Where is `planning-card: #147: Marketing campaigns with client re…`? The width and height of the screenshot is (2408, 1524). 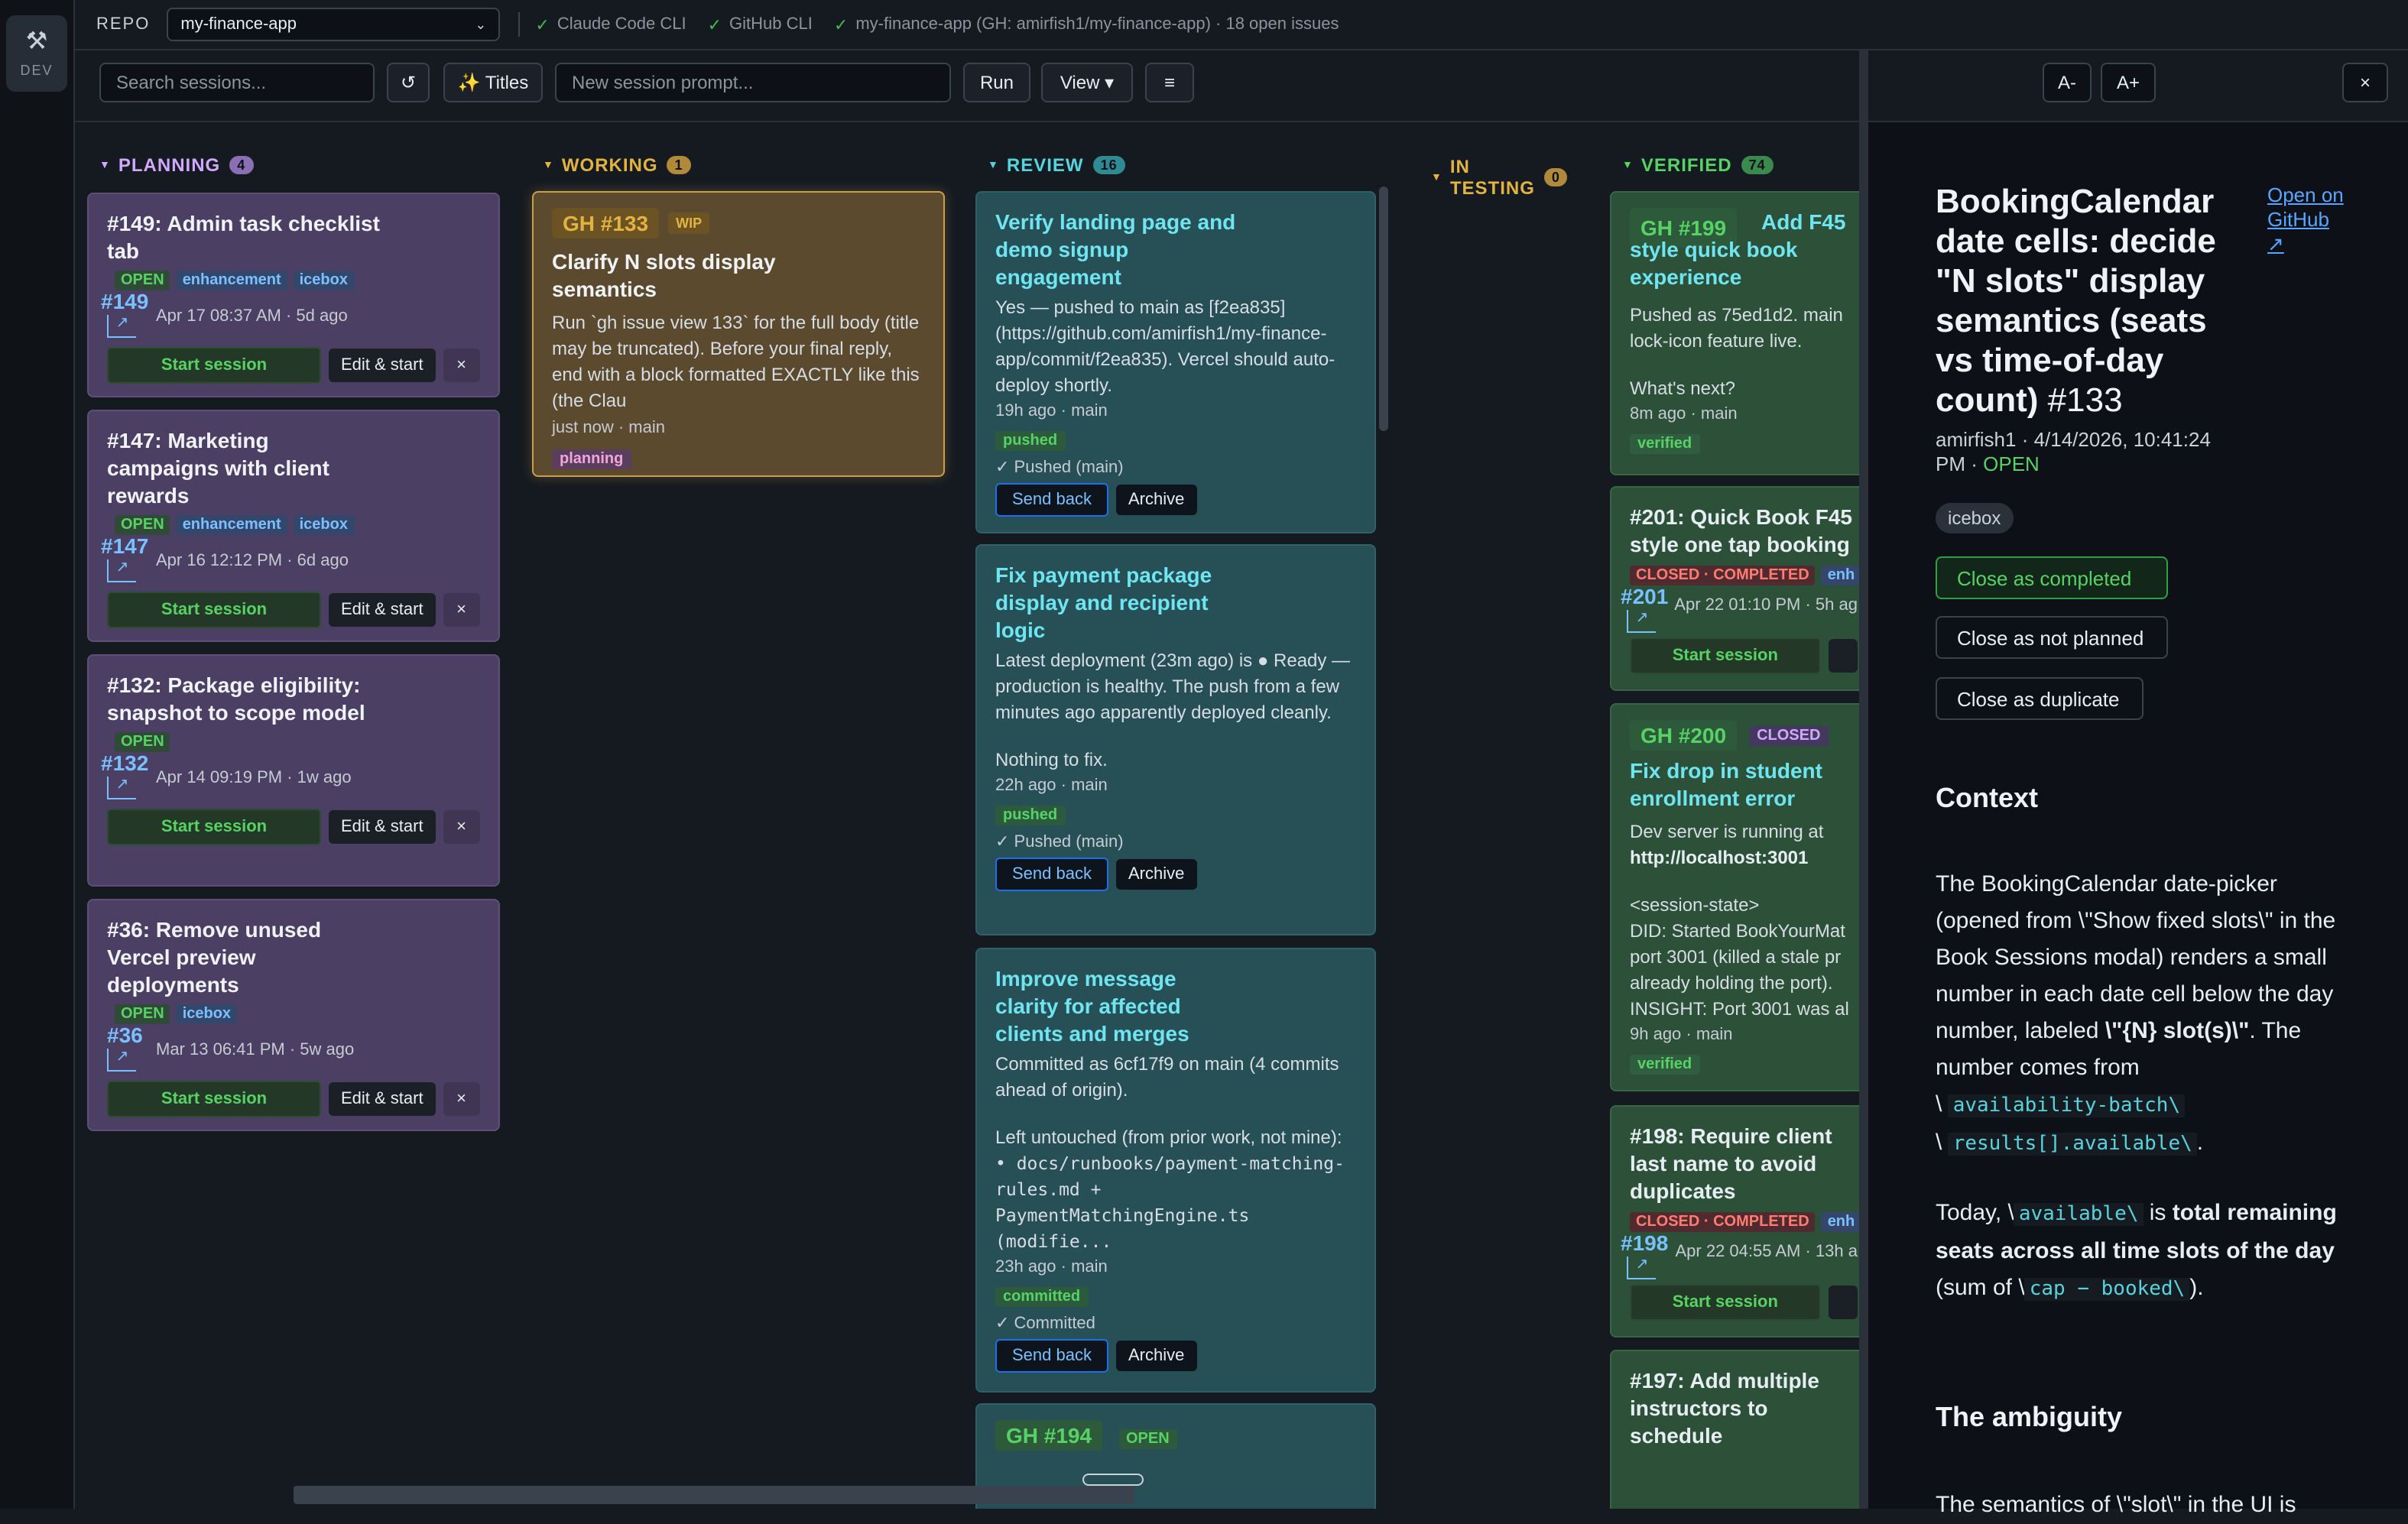 planning-card: #147: Marketing campaigns with client re… is located at coordinates (294, 526).